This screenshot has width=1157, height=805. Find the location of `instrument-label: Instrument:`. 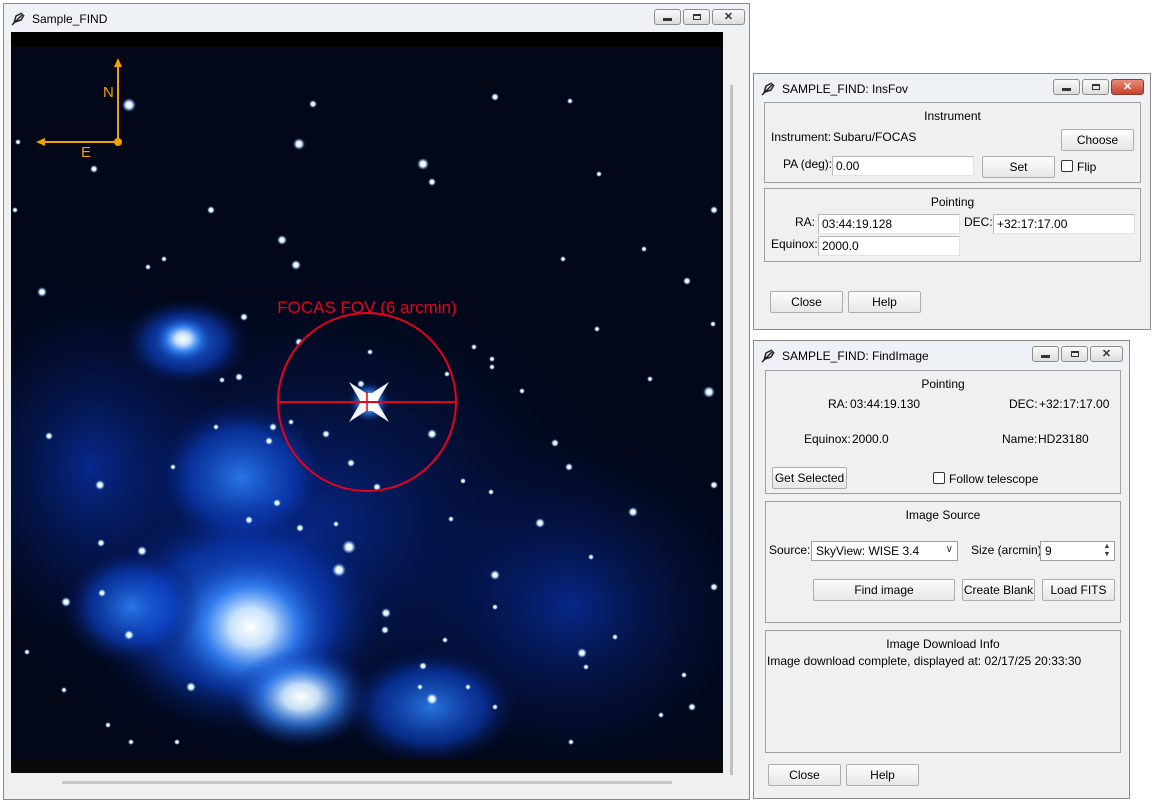

instrument-label: Instrument: is located at coordinates (801, 137).